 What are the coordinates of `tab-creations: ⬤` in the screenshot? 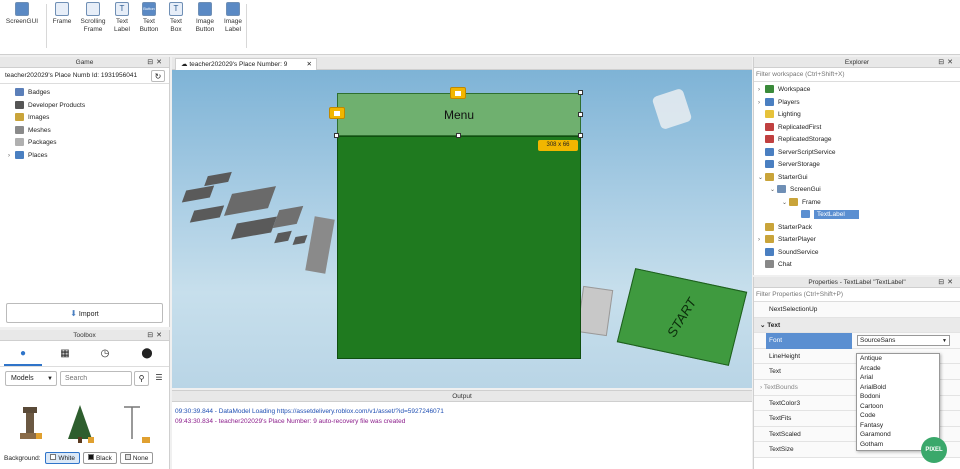 It's located at (147, 355).